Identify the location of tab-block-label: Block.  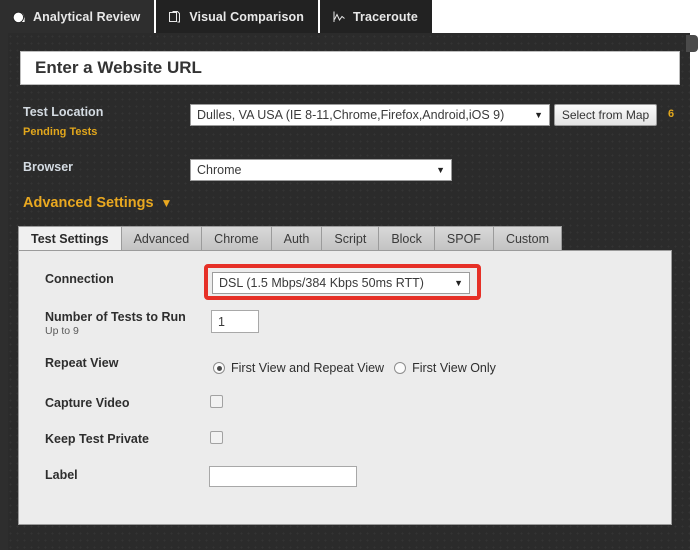
(406, 239).